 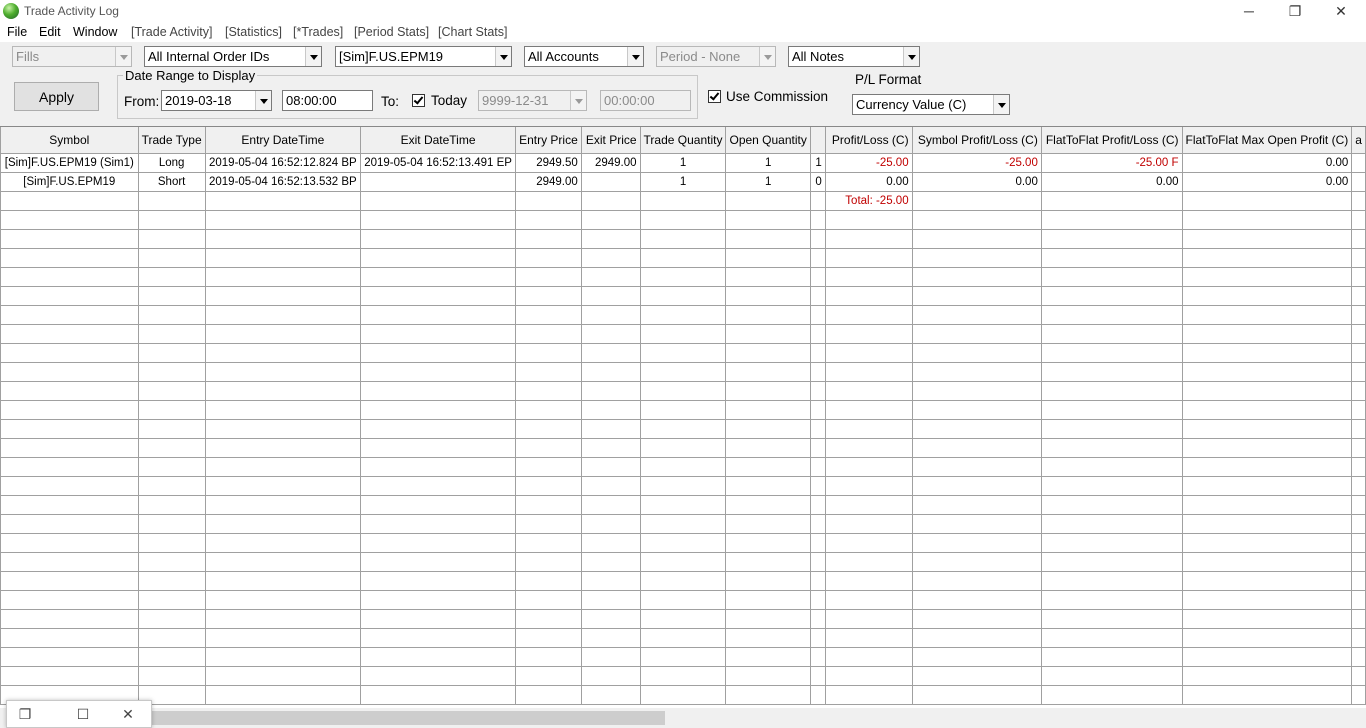 What do you see at coordinates (548, 140) in the screenshot?
I see `column-header: Entry Price` at bounding box center [548, 140].